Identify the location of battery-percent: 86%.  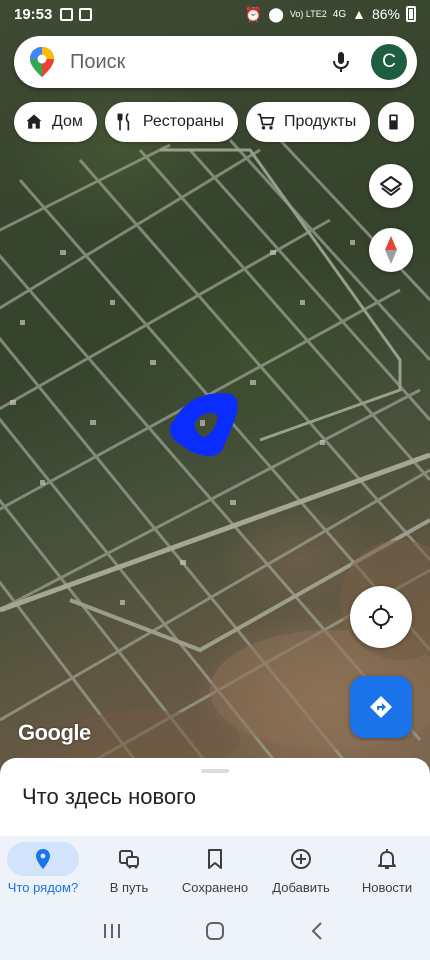
(385, 14).